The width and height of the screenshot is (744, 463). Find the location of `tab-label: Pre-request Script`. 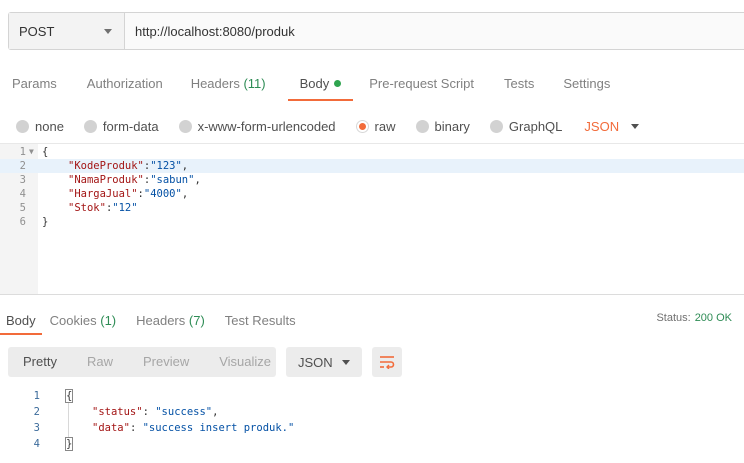

tab-label: Pre-request Script is located at coordinates (422, 83).